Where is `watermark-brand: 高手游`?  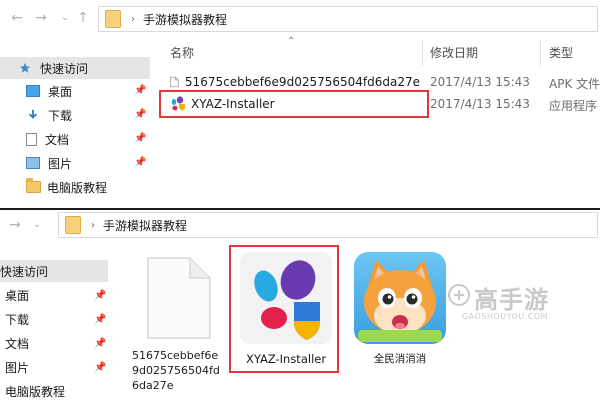
watermark-brand: 高手游 is located at coordinates (511, 300).